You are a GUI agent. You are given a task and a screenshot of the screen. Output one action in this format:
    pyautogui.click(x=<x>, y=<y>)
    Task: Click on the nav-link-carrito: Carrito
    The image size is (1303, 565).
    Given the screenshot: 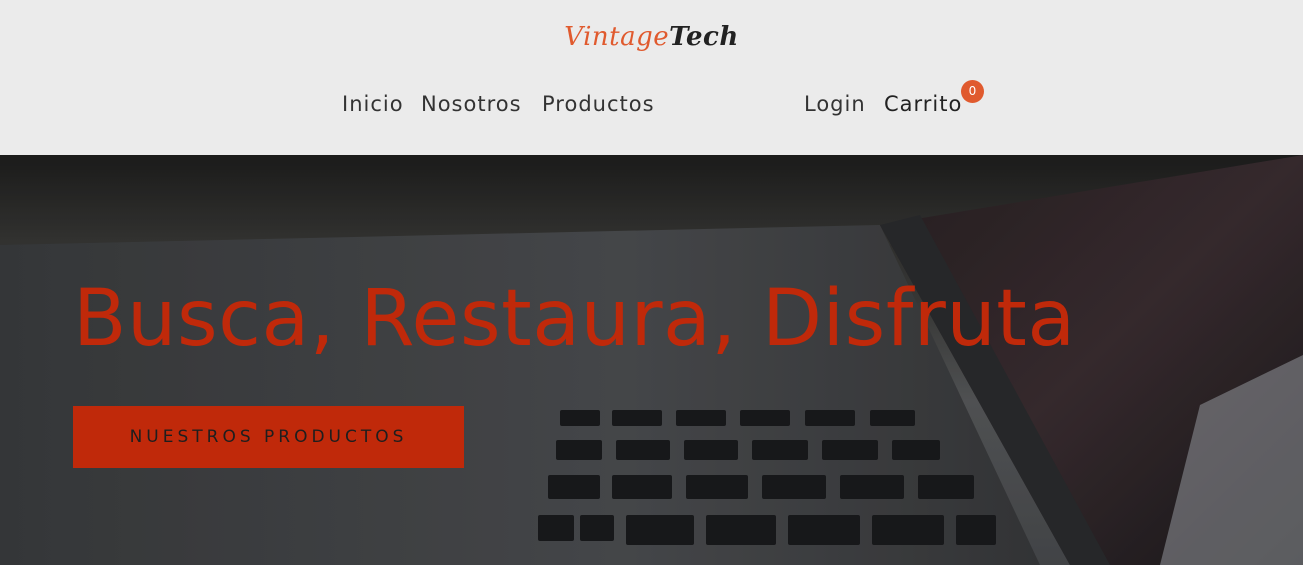 What is the action you would take?
    pyautogui.click(x=923, y=104)
    